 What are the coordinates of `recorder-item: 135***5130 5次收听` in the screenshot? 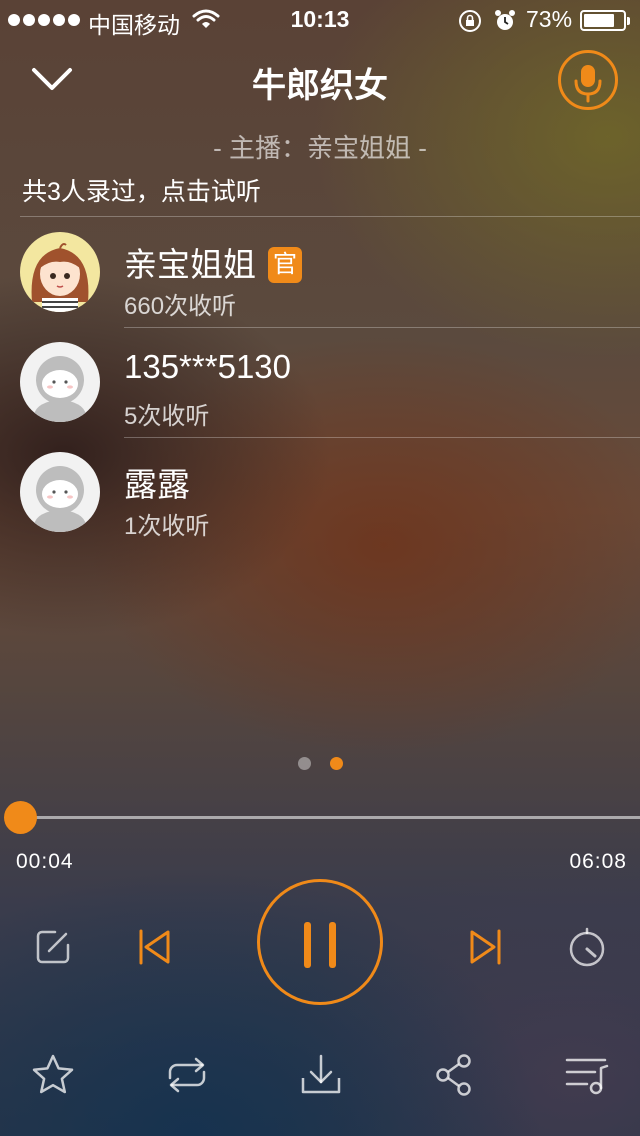 It's located at (320, 385).